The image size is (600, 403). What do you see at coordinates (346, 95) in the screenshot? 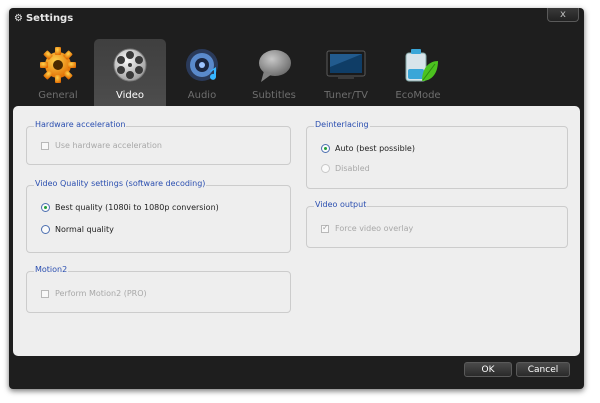
I see `tab-label: Tuner/TV` at bounding box center [346, 95].